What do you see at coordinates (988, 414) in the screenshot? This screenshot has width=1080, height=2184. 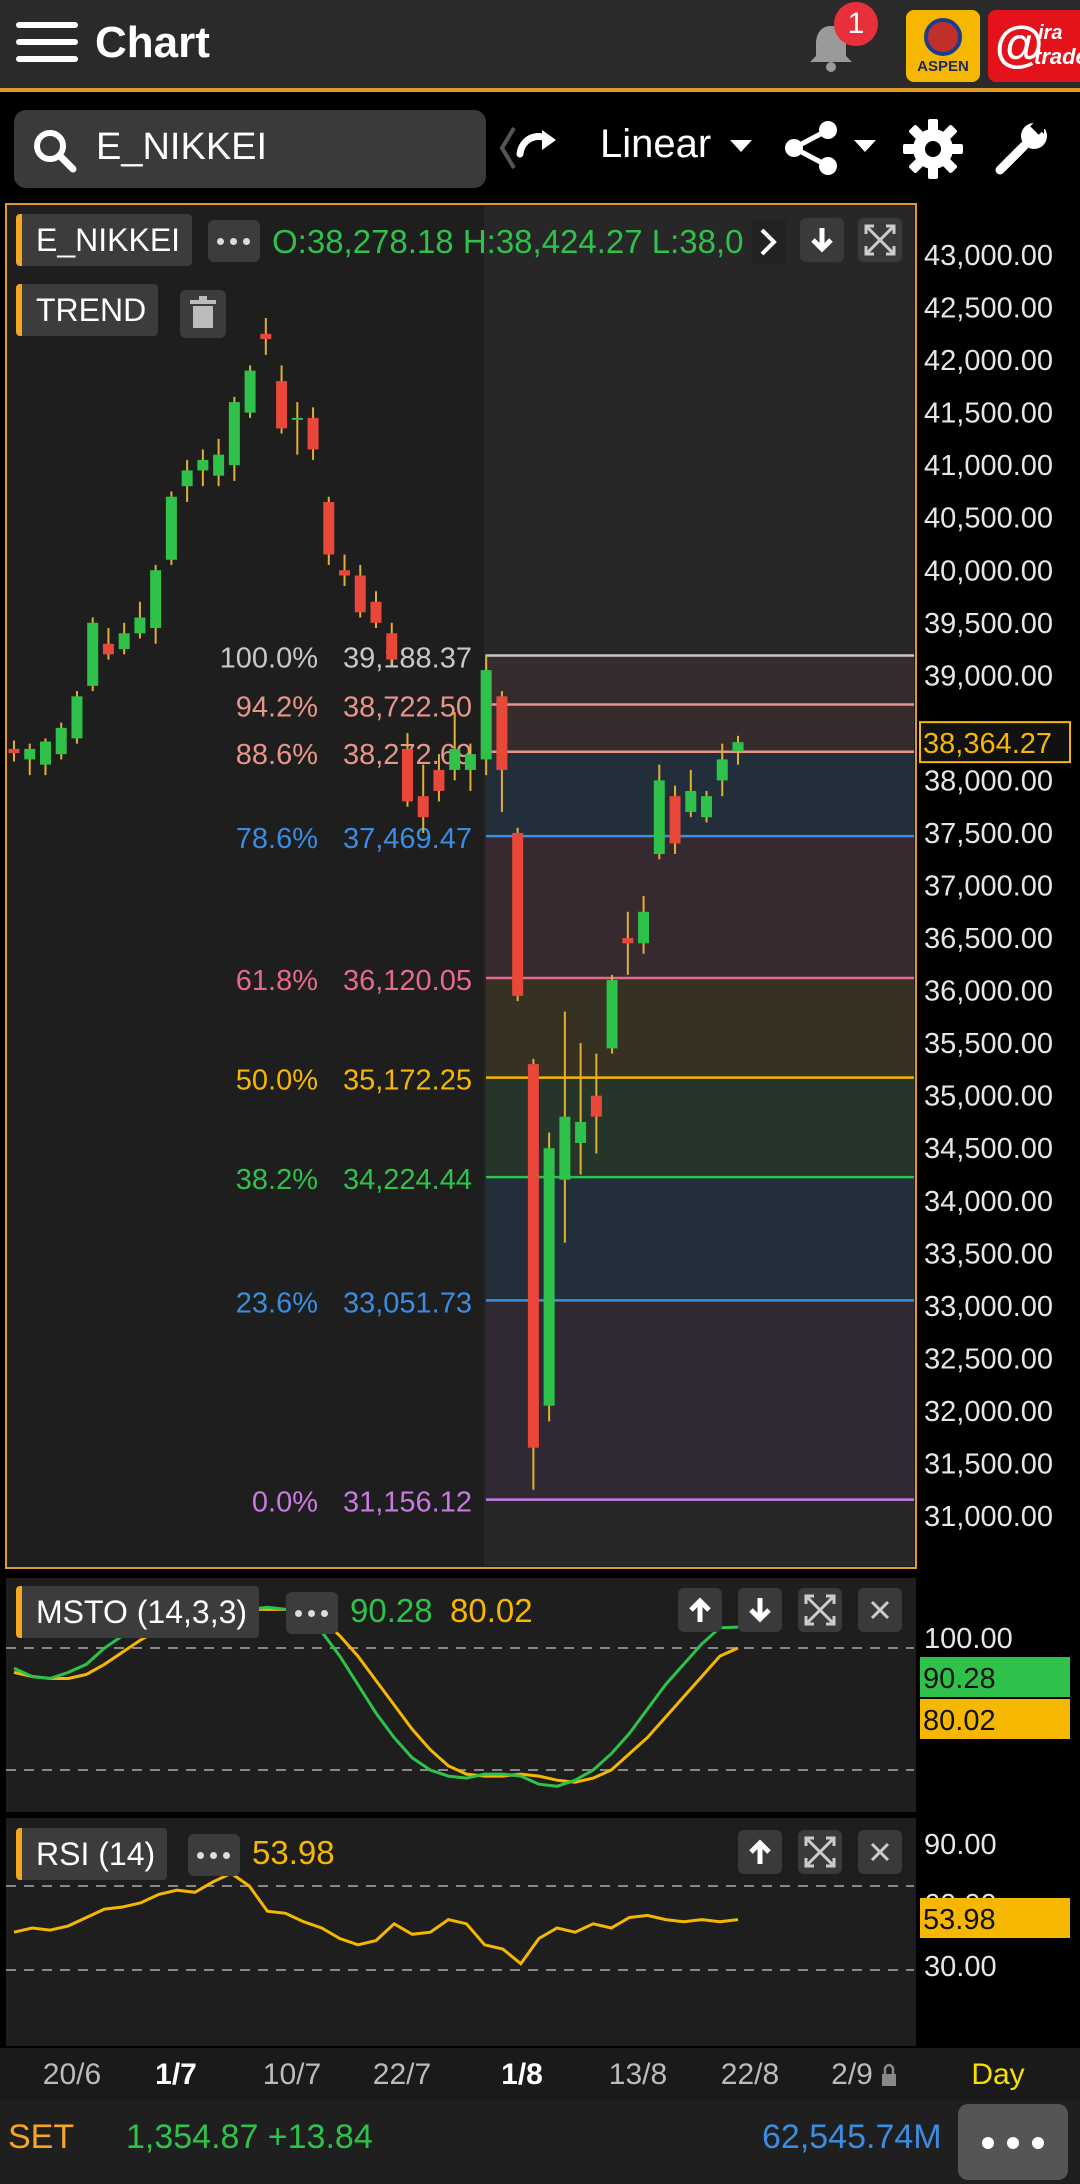 I see `price-axis-label: 41,500.00` at bounding box center [988, 414].